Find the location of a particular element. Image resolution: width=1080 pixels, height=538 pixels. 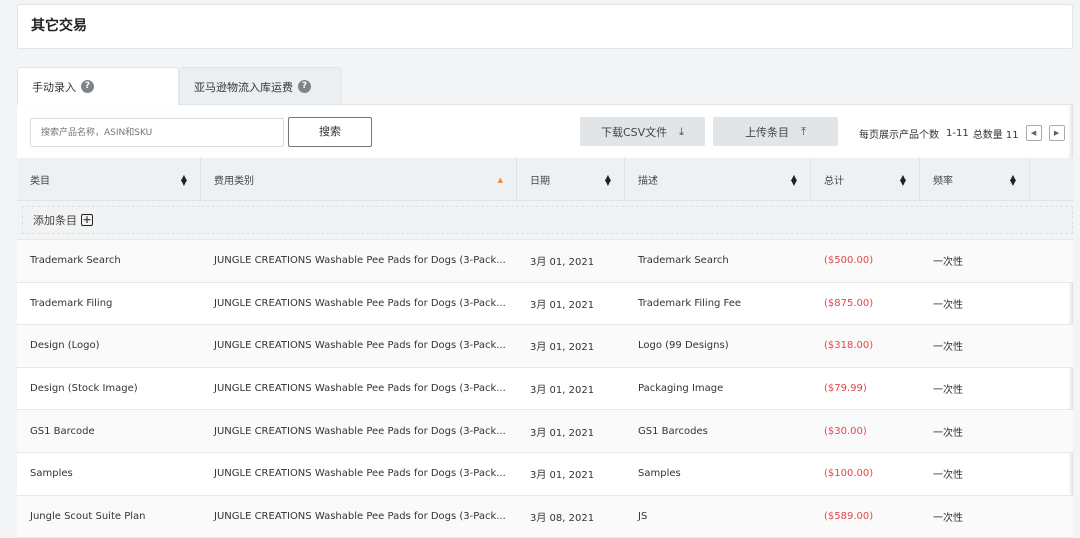

cell-category: Samples is located at coordinates (51, 474).